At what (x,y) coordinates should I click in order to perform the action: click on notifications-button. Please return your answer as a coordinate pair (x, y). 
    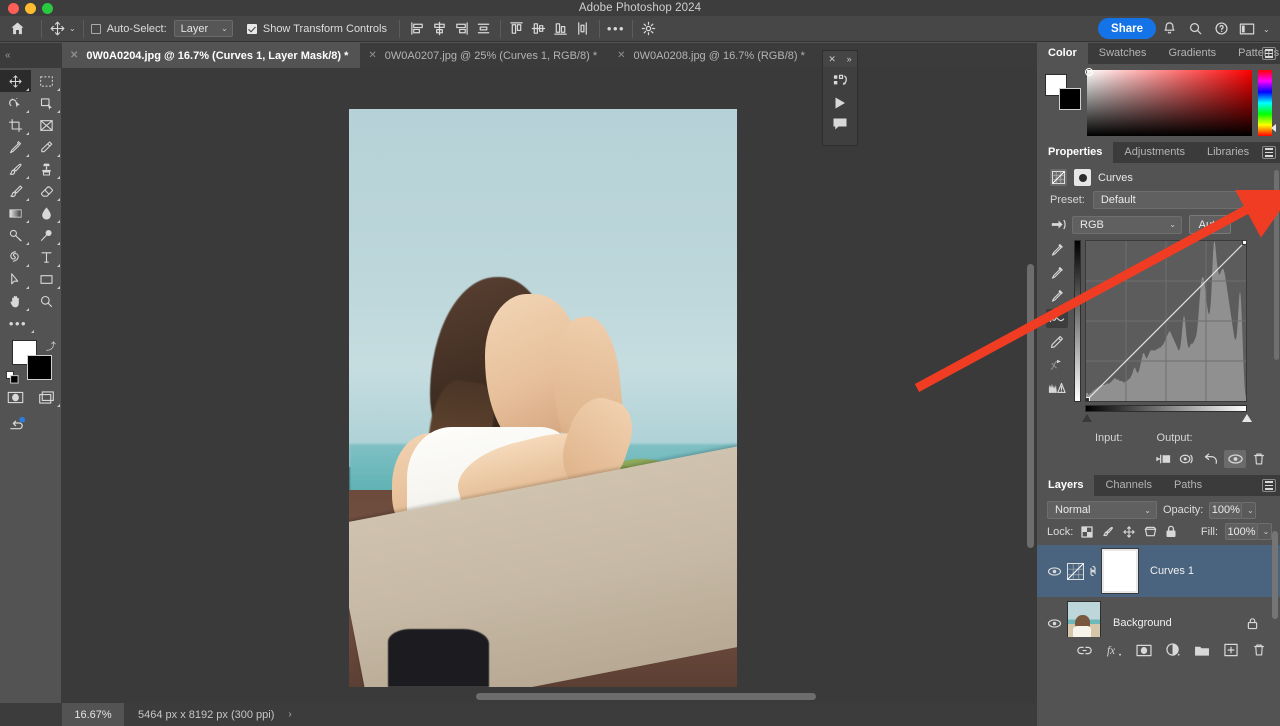
    Looking at the image, I should click on (1169, 29).